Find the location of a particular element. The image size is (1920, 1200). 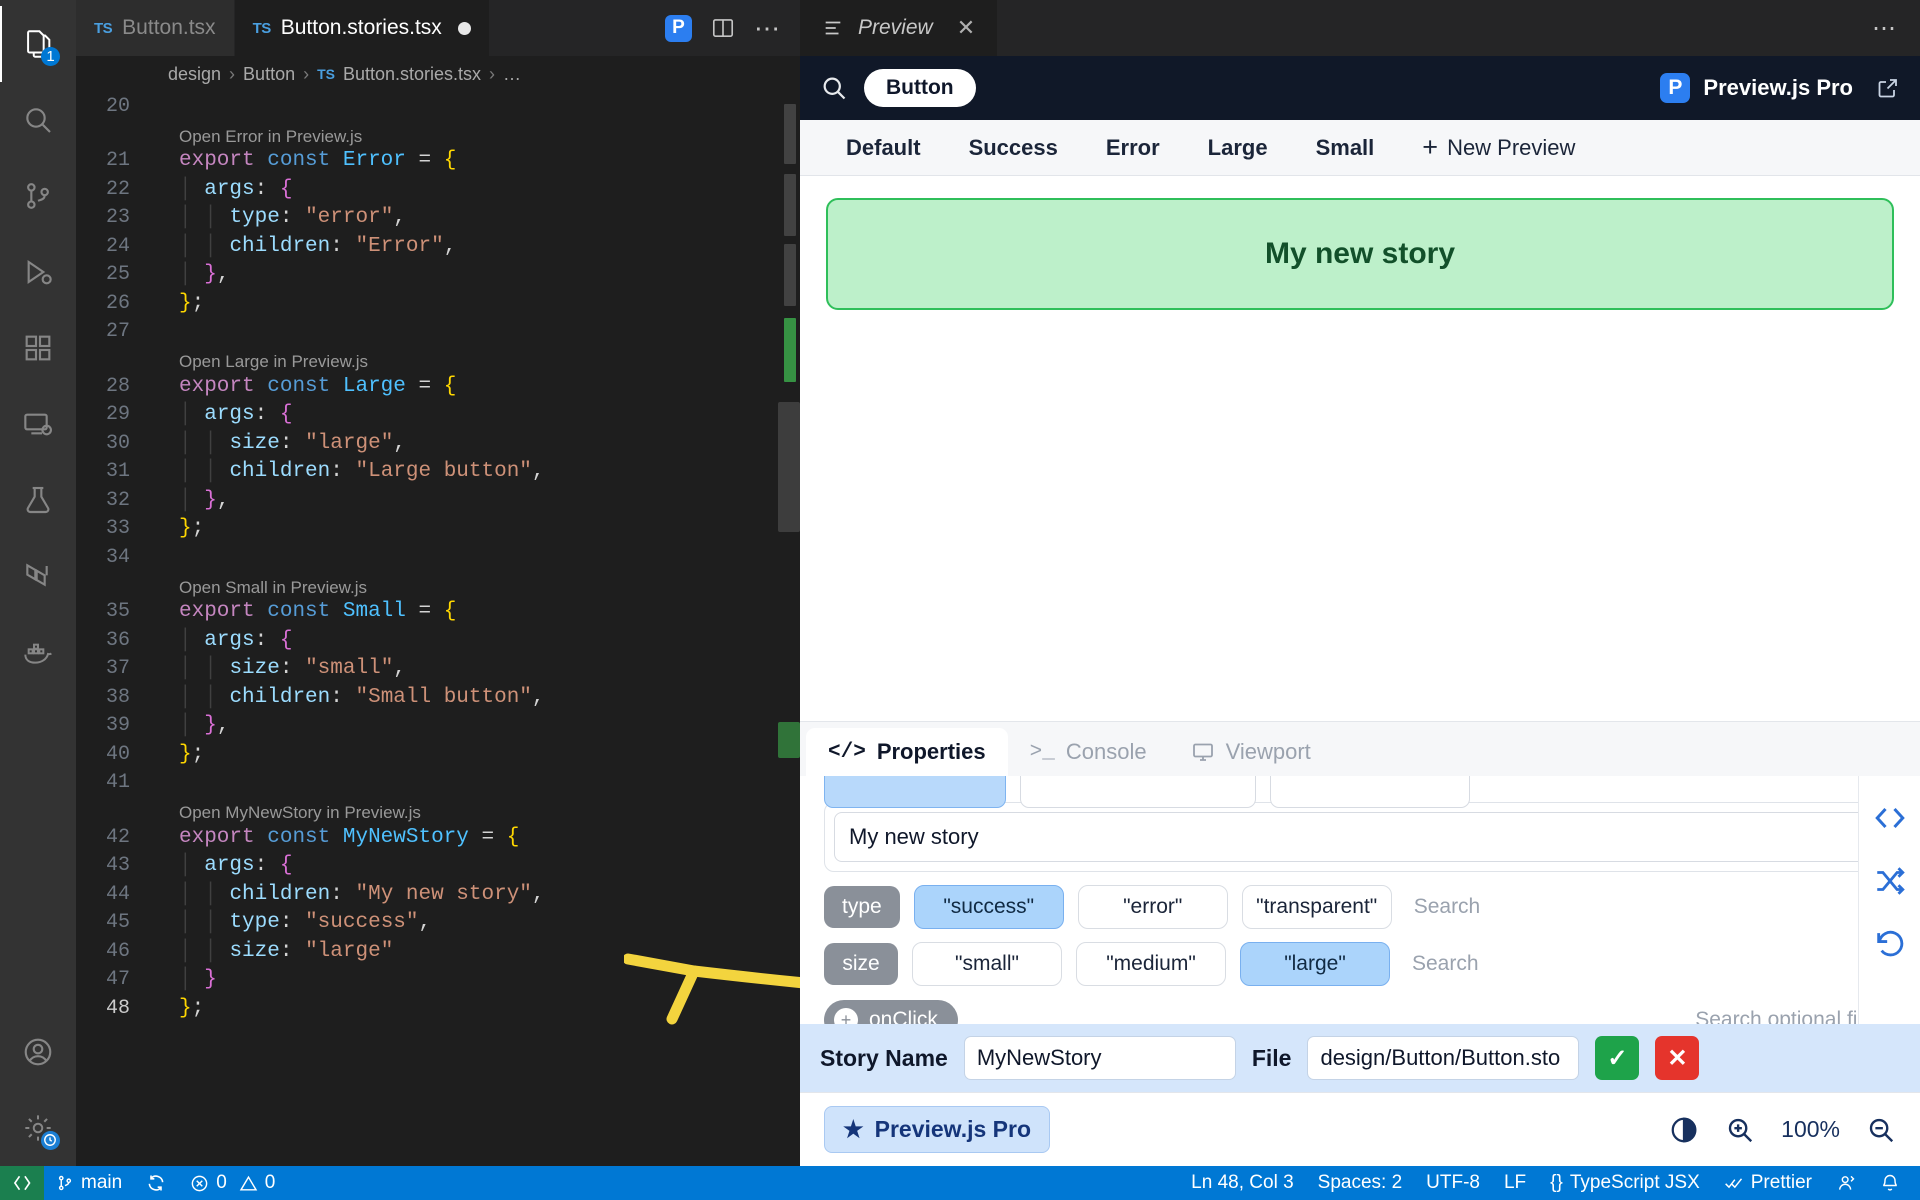

previewjs-action-icon: P is located at coordinates (678, 28).